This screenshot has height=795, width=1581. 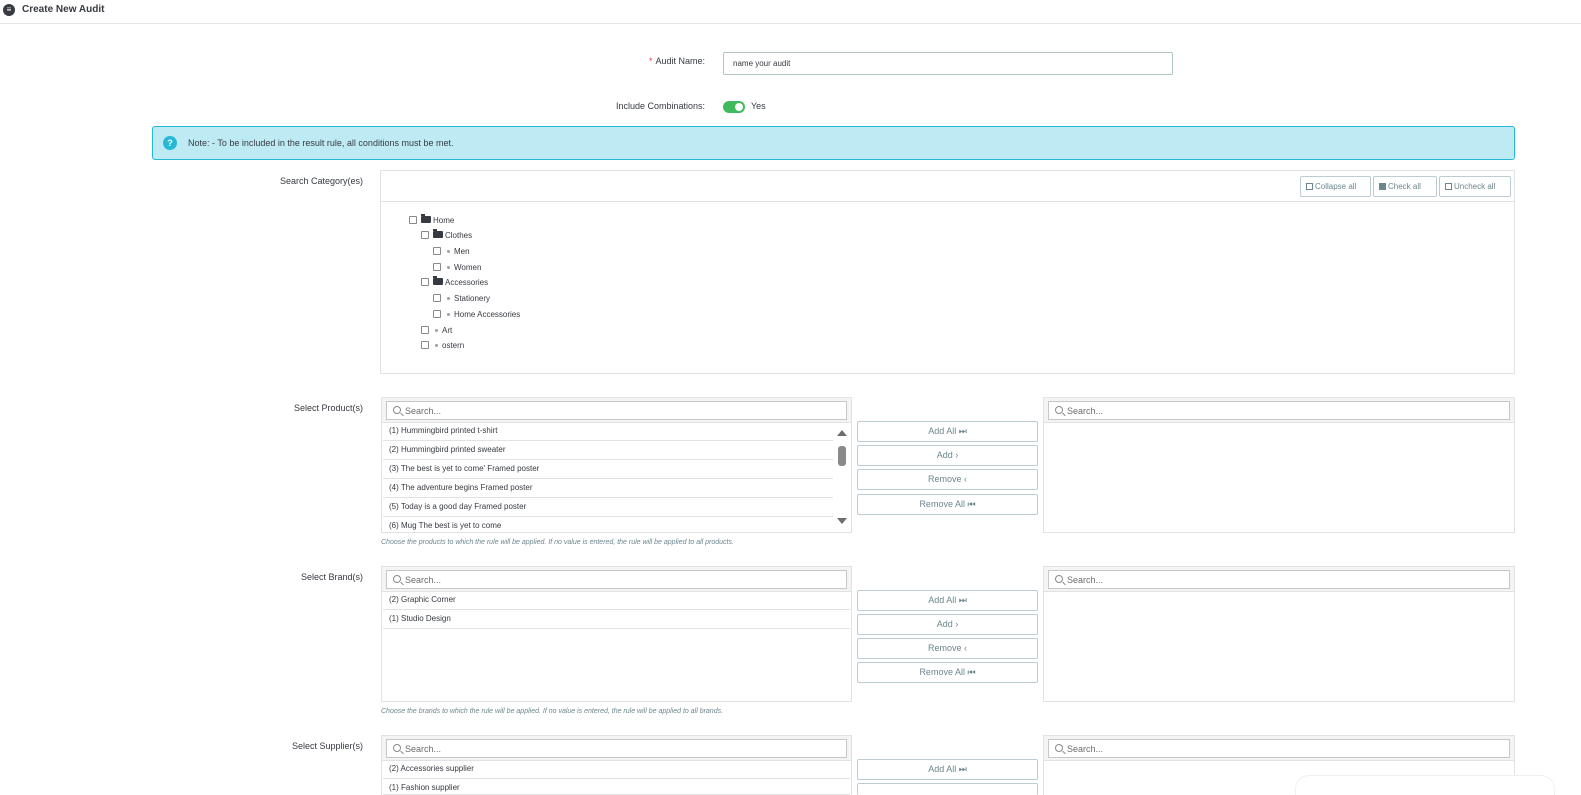 What do you see at coordinates (170, 143) in the screenshot?
I see `question-icon: ?` at bounding box center [170, 143].